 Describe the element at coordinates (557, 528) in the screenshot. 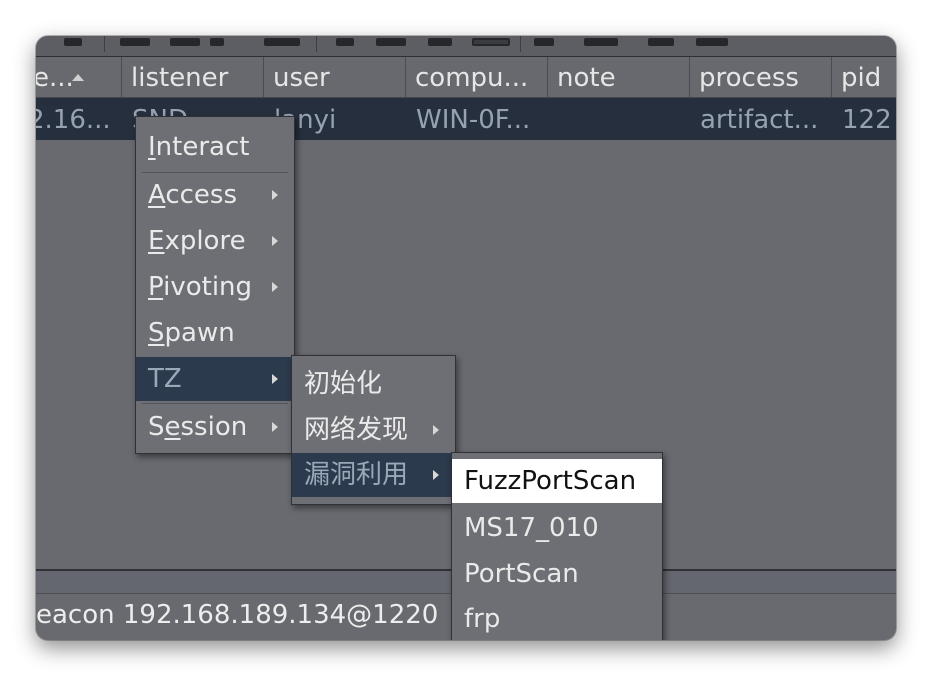

I see `menu-item-ms17-010: MS17_010` at that location.